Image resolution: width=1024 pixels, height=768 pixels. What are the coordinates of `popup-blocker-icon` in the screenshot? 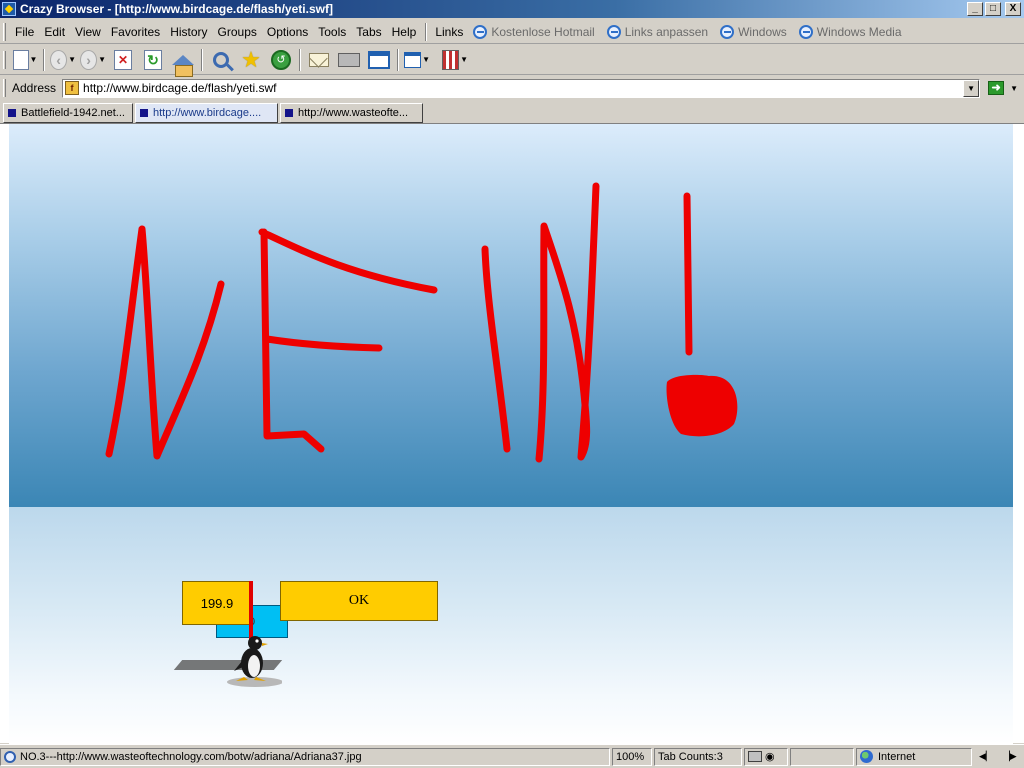 It's located at (755, 756).